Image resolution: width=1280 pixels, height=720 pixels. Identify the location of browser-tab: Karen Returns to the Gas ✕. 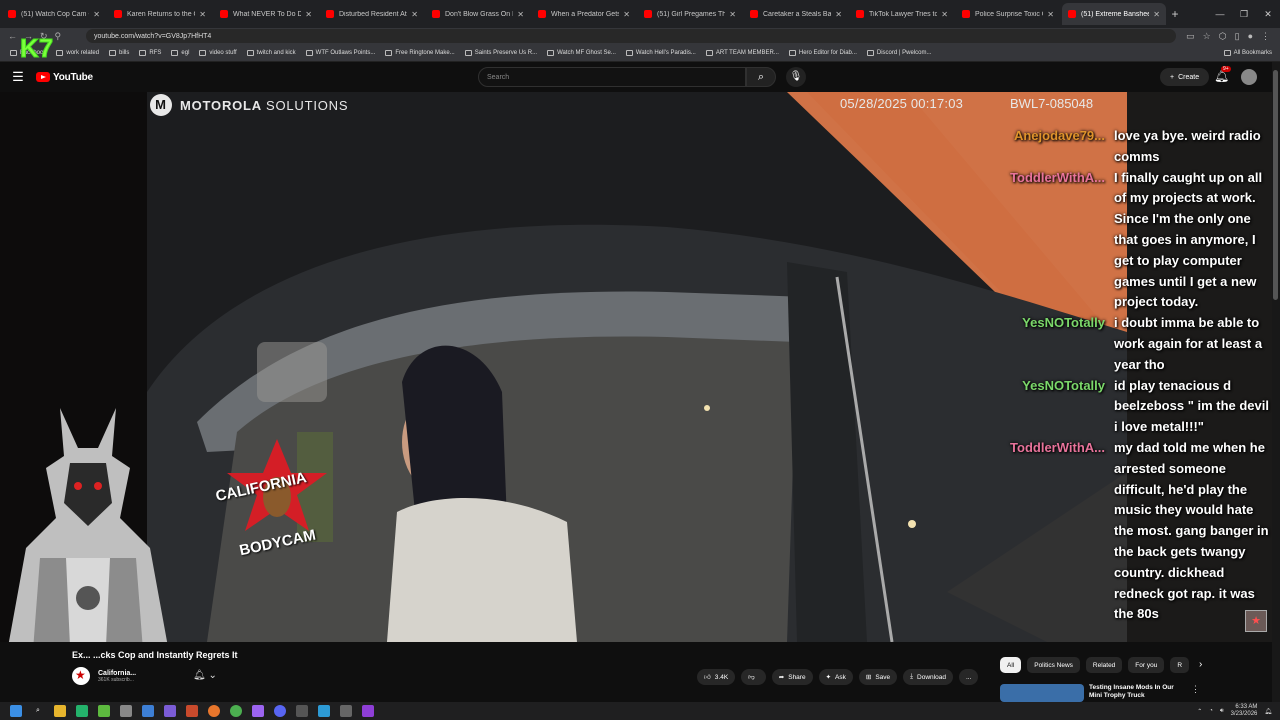
(160, 14).